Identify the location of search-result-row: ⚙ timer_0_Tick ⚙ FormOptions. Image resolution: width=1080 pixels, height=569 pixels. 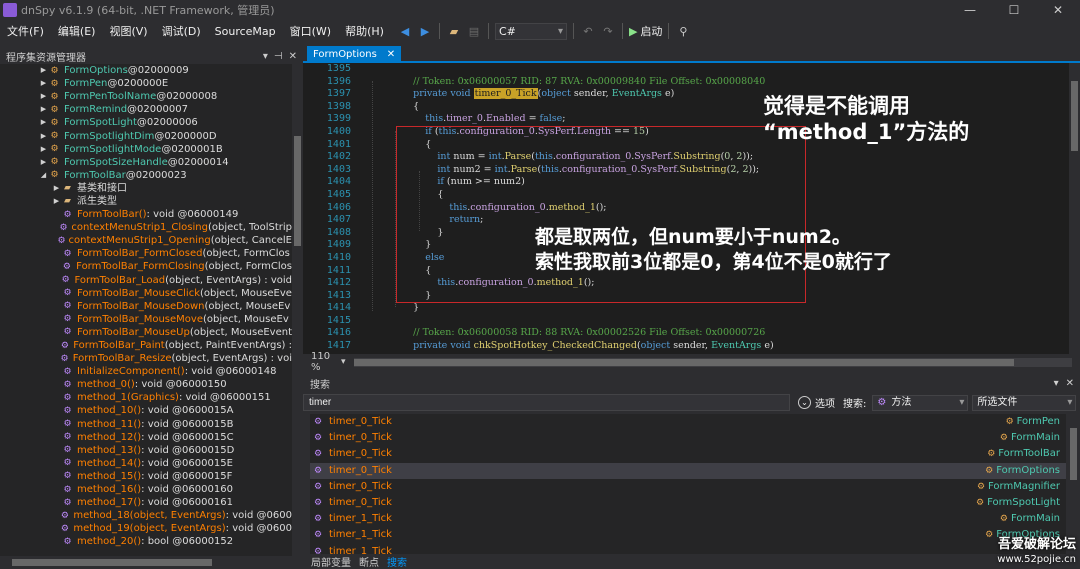
(688, 470).